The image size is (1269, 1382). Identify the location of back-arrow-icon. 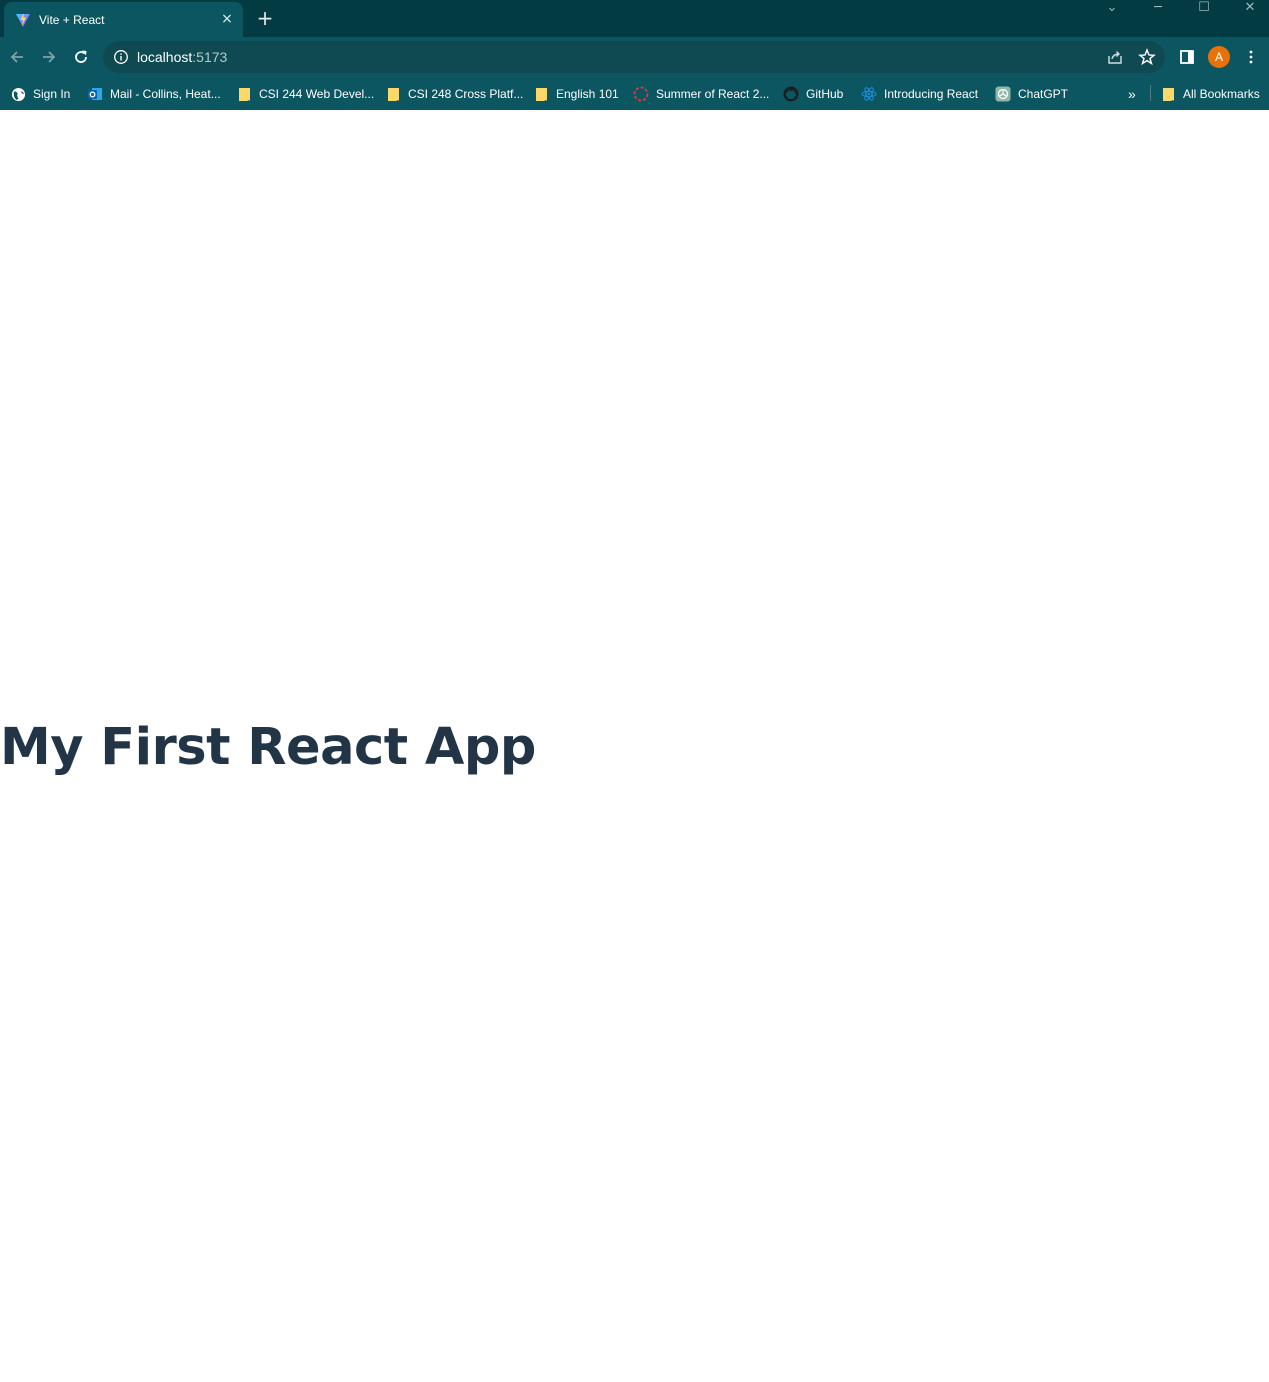
(16, 57).